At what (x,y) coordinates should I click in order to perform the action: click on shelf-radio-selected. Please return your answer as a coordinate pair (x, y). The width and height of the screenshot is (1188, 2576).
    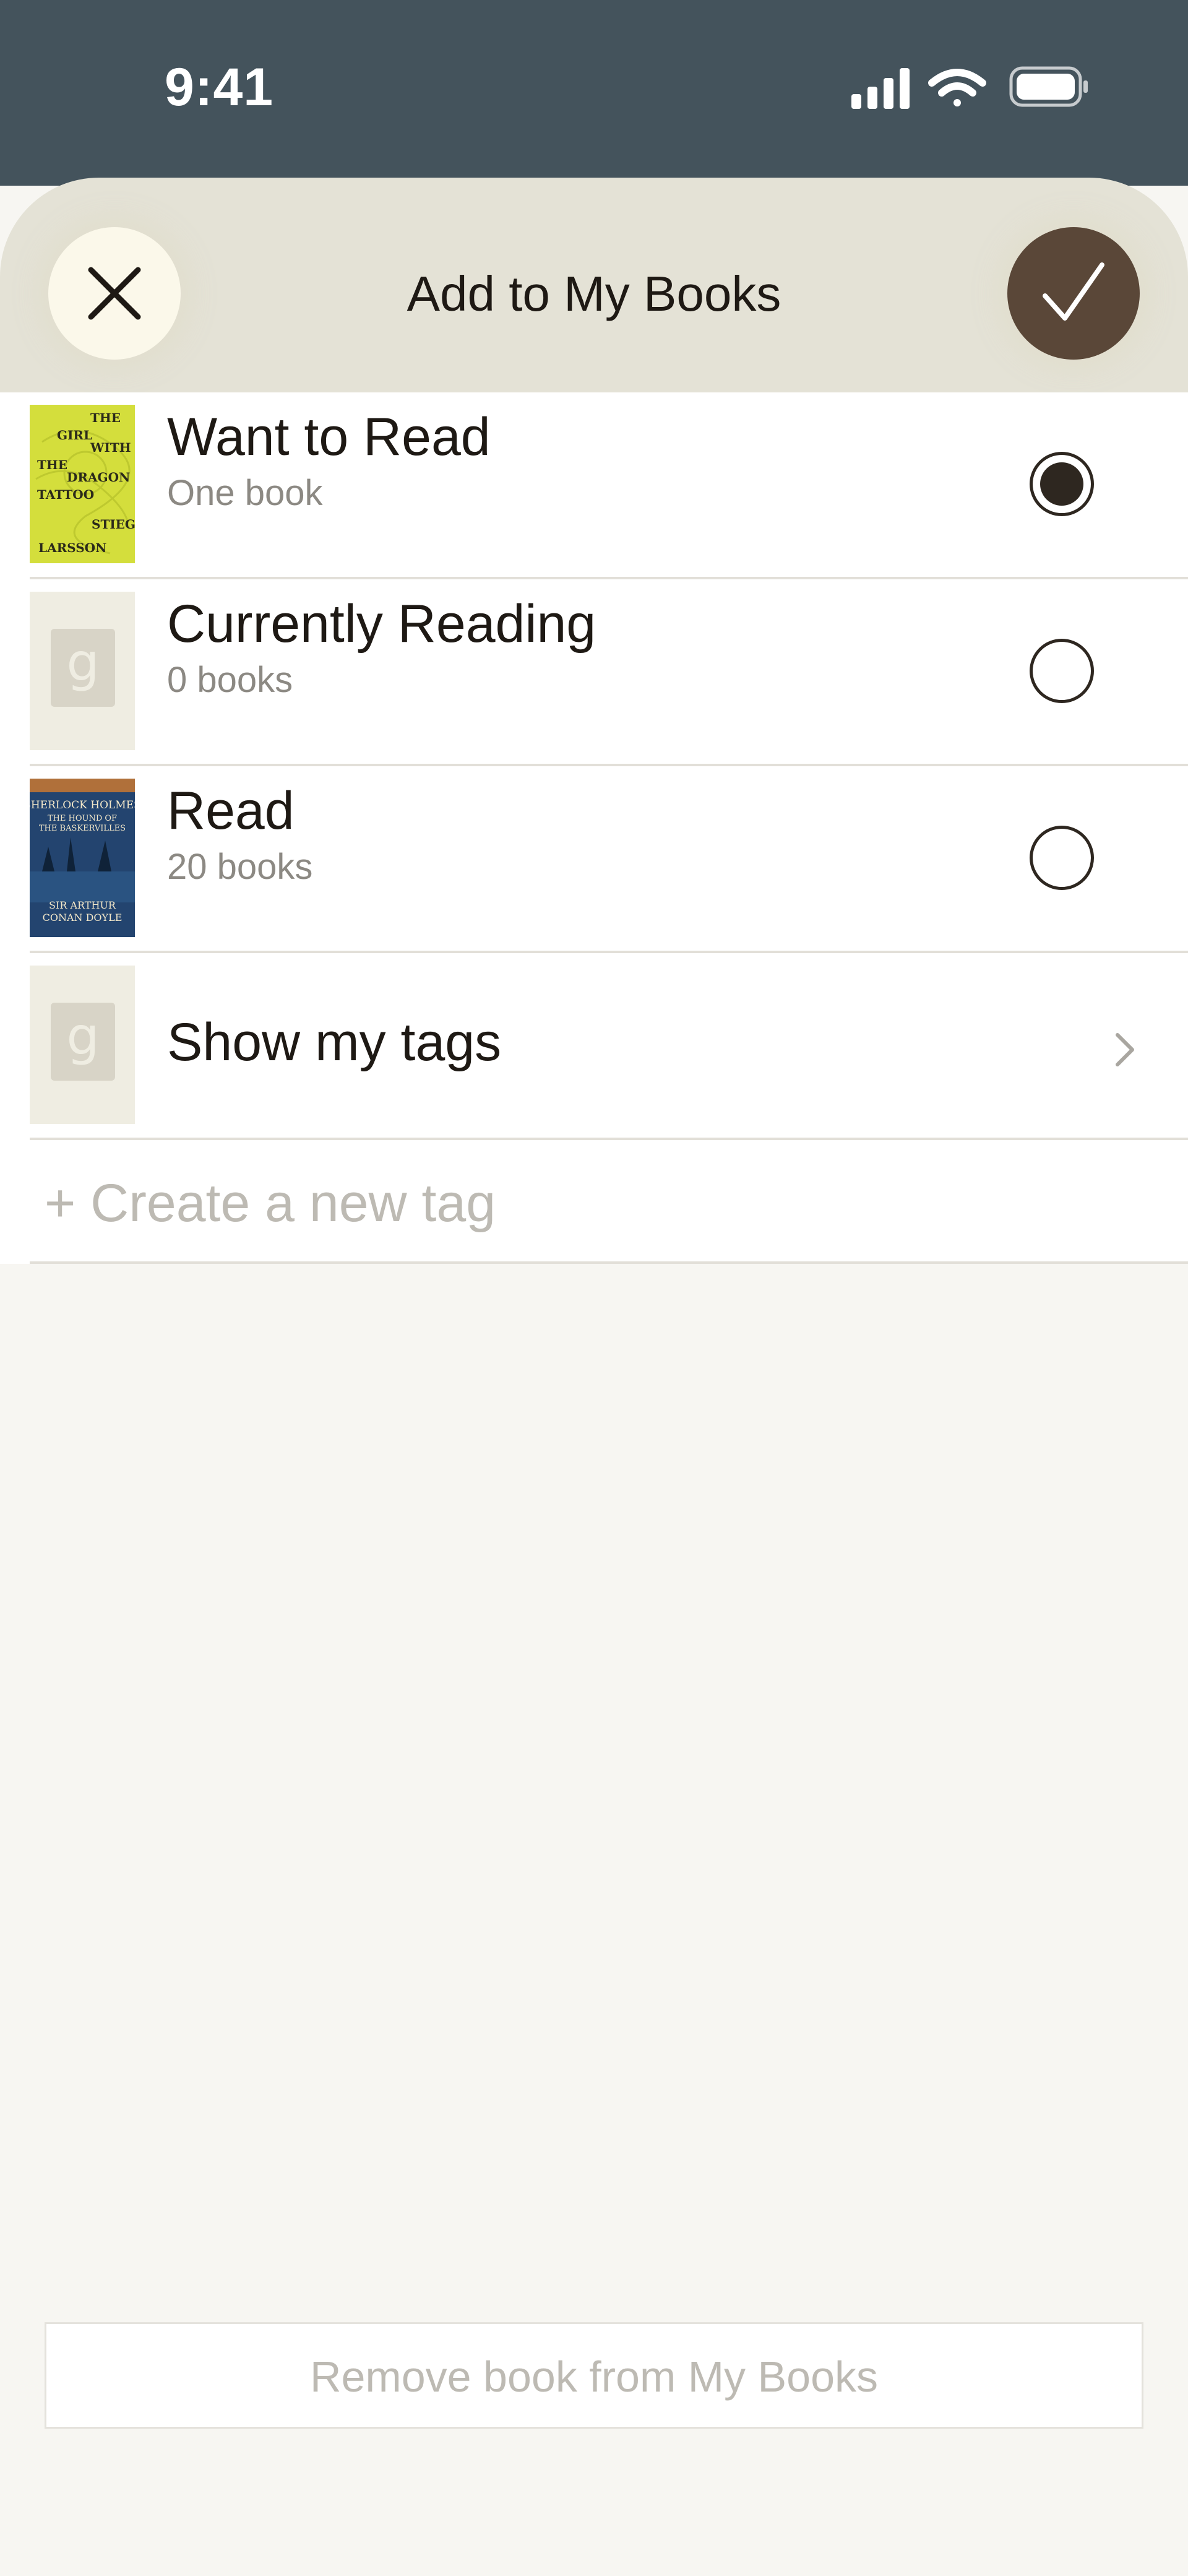
    Looking at the image, I should click on (1062, 484).